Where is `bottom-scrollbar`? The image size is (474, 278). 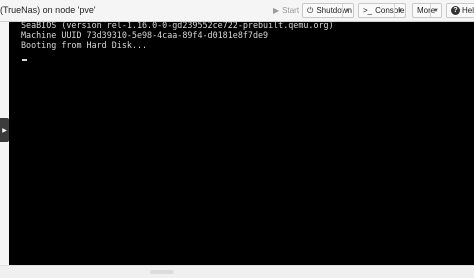 bottom-scrollbar is located at coordinates (237, 271).